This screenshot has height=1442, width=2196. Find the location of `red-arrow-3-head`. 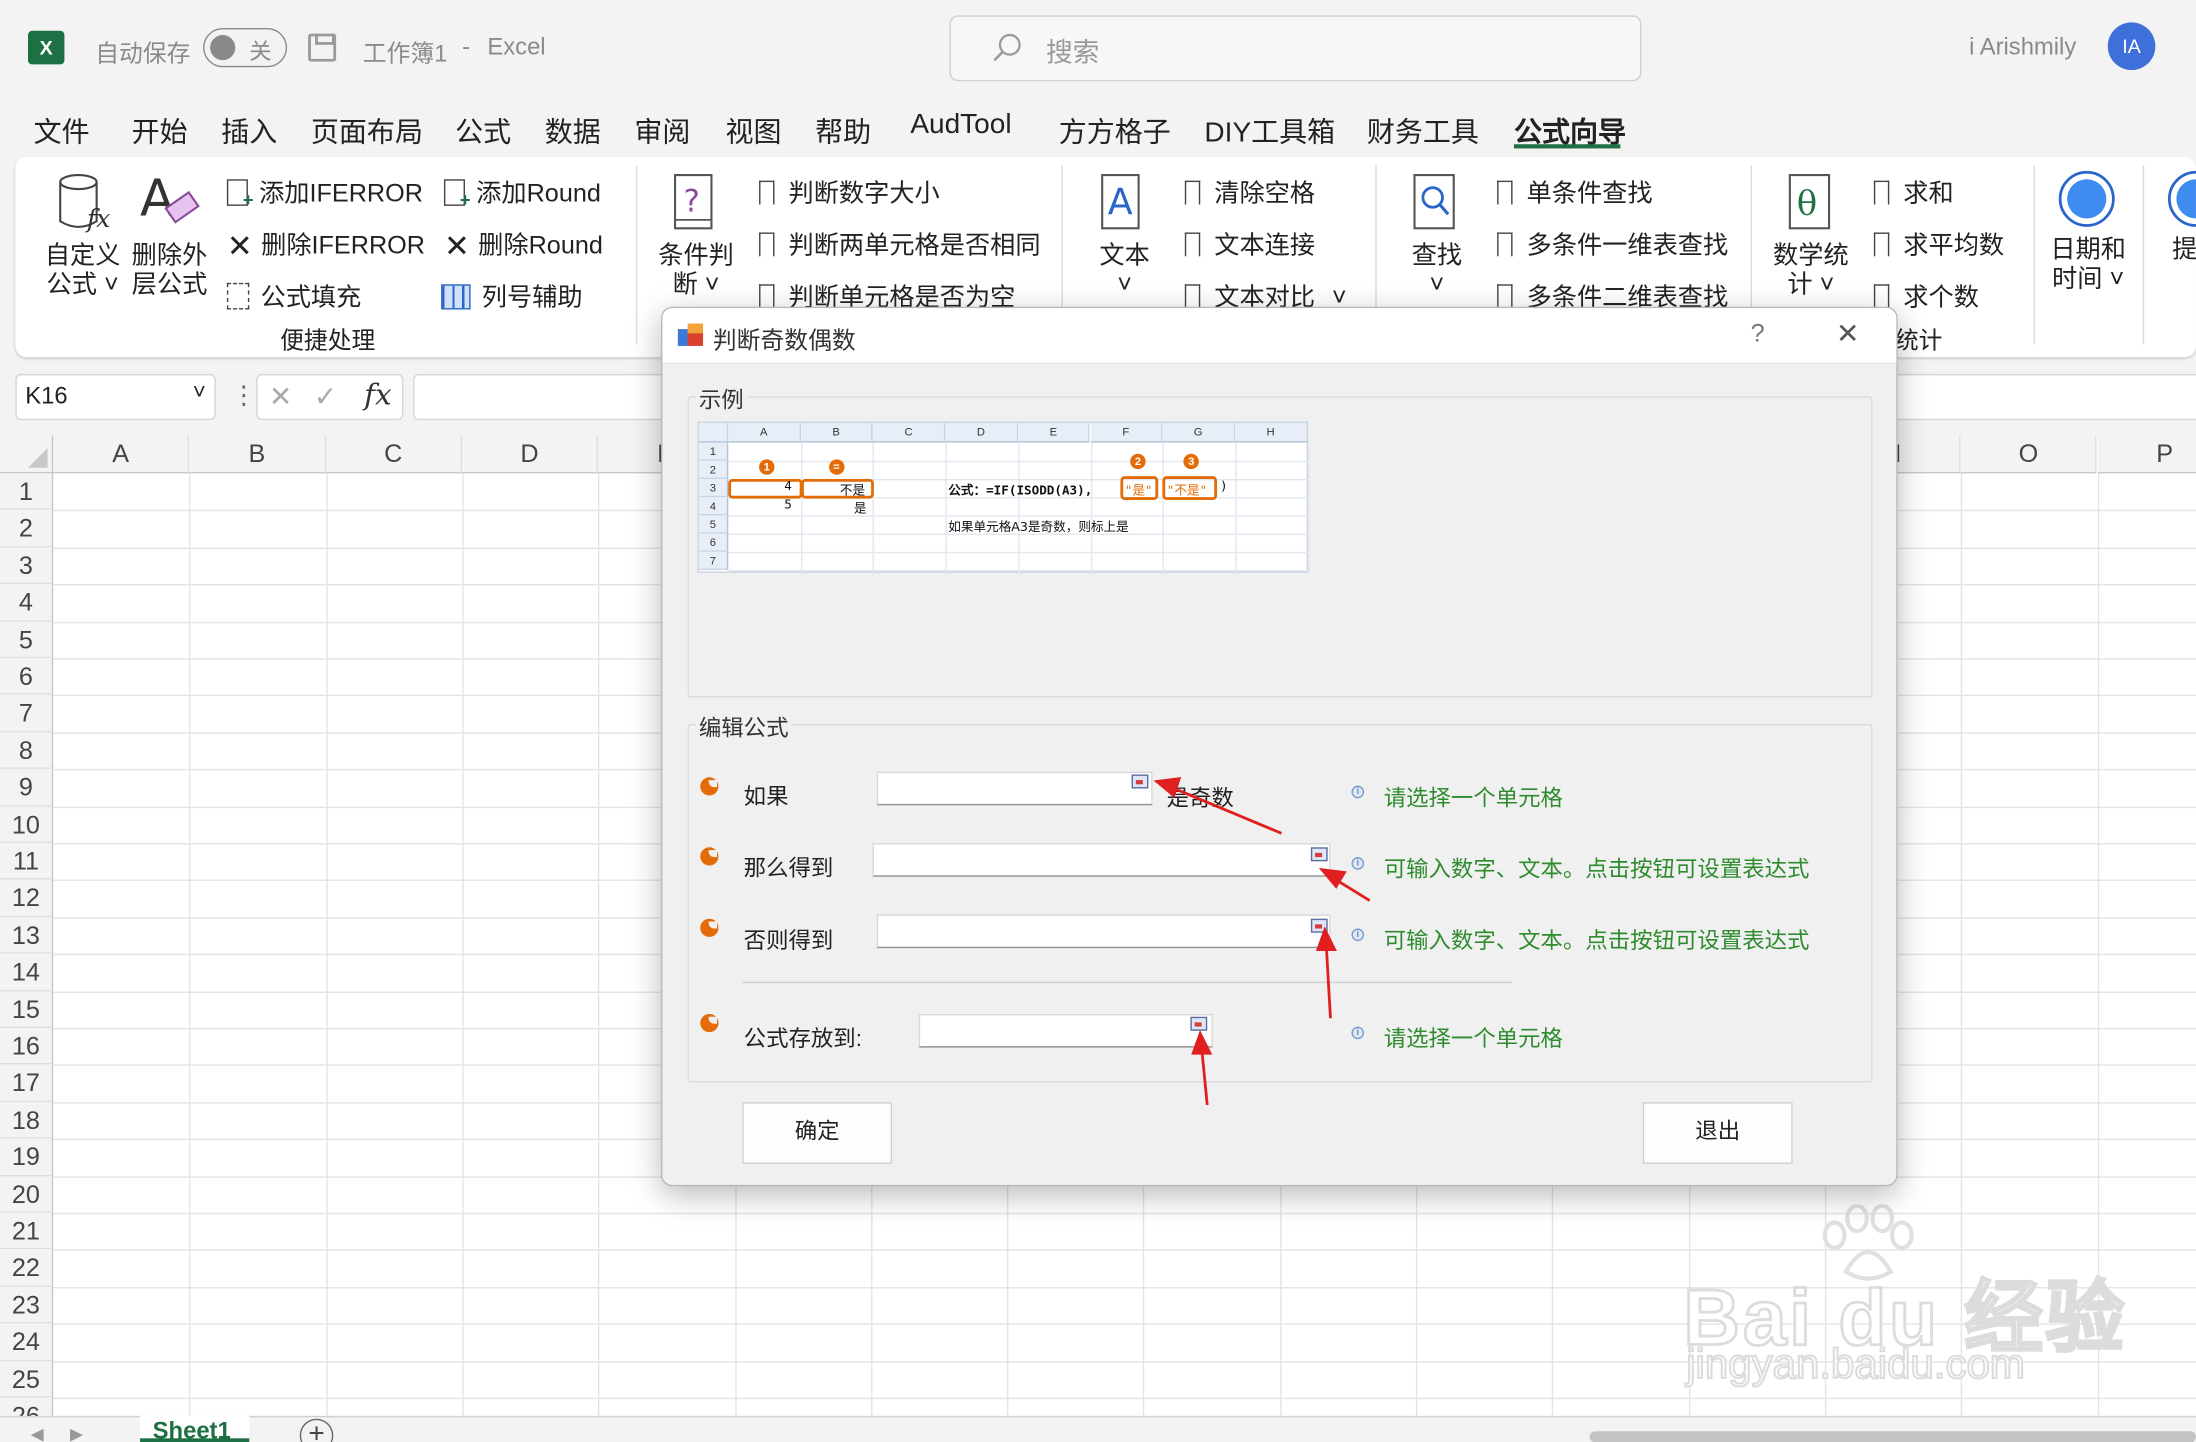

red-arrow-3-head is located at coordinates (1326, 938).